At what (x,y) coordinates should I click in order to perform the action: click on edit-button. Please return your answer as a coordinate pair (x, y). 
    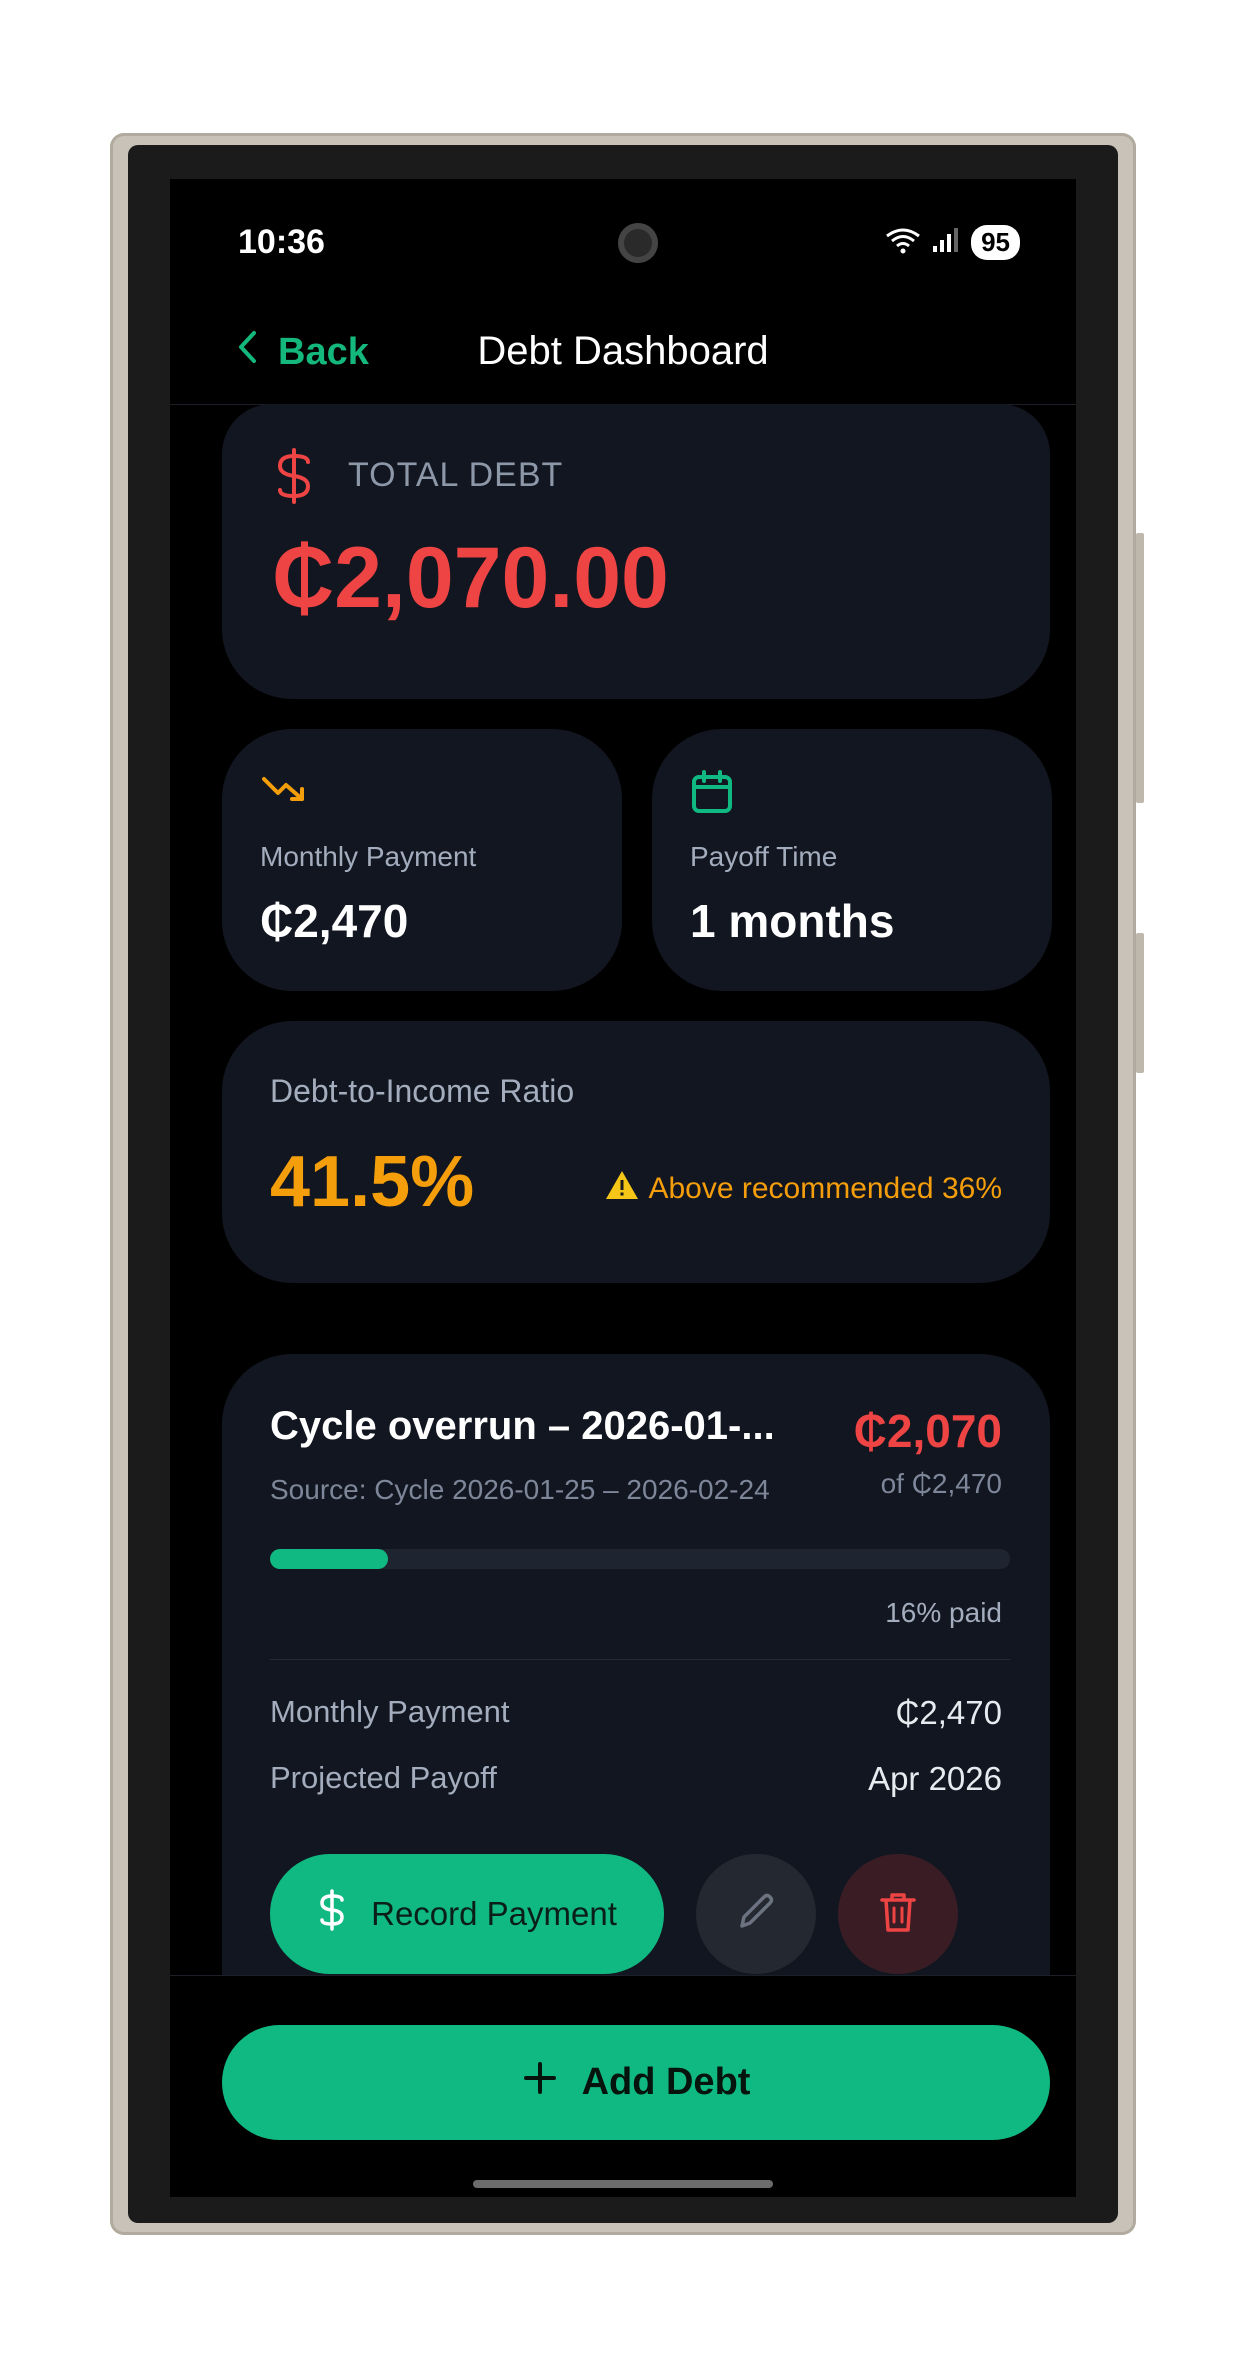
    Looking at the image, I should click on (756, 1914).